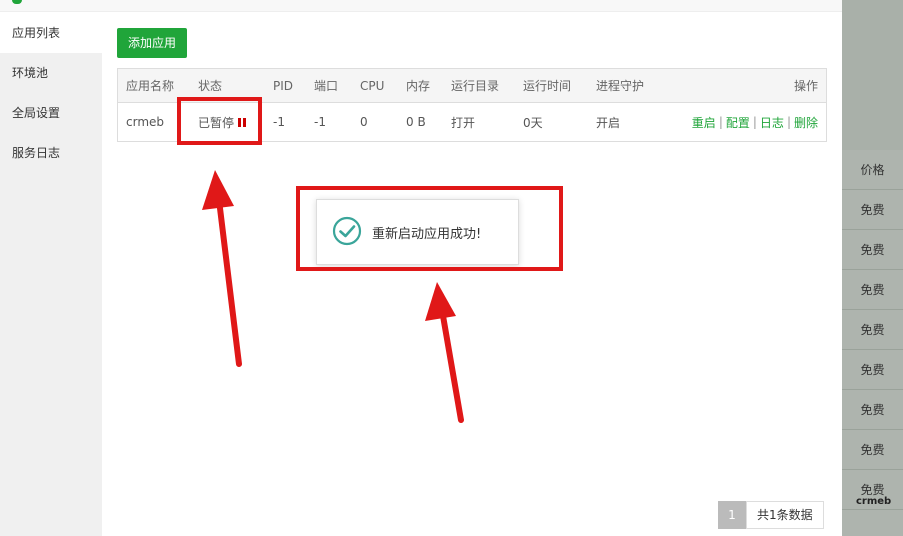  Describe the element at coordinates (320, 122) in the screenshot. I see `cell-port: -1` at that location.